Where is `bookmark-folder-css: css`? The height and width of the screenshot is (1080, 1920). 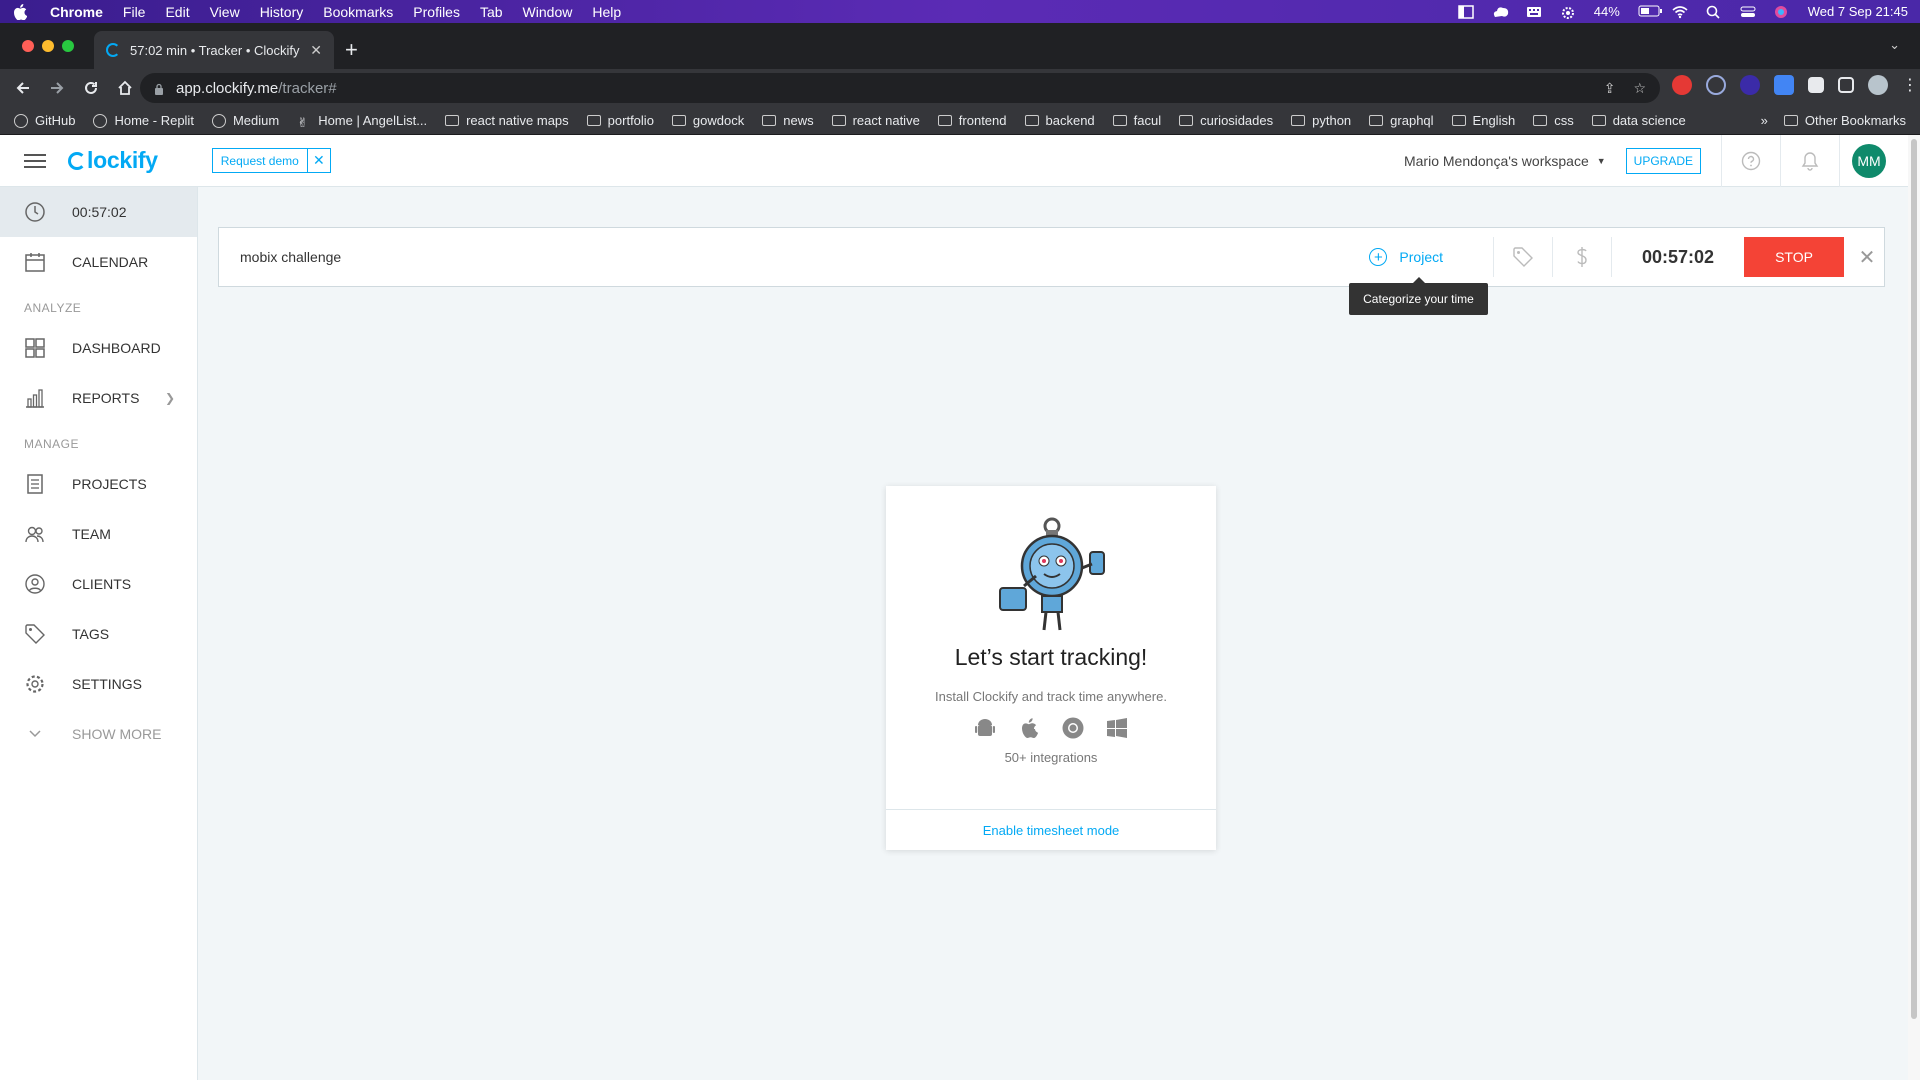
bookmark-folder-css: css is located at coordinates (1553, 120).